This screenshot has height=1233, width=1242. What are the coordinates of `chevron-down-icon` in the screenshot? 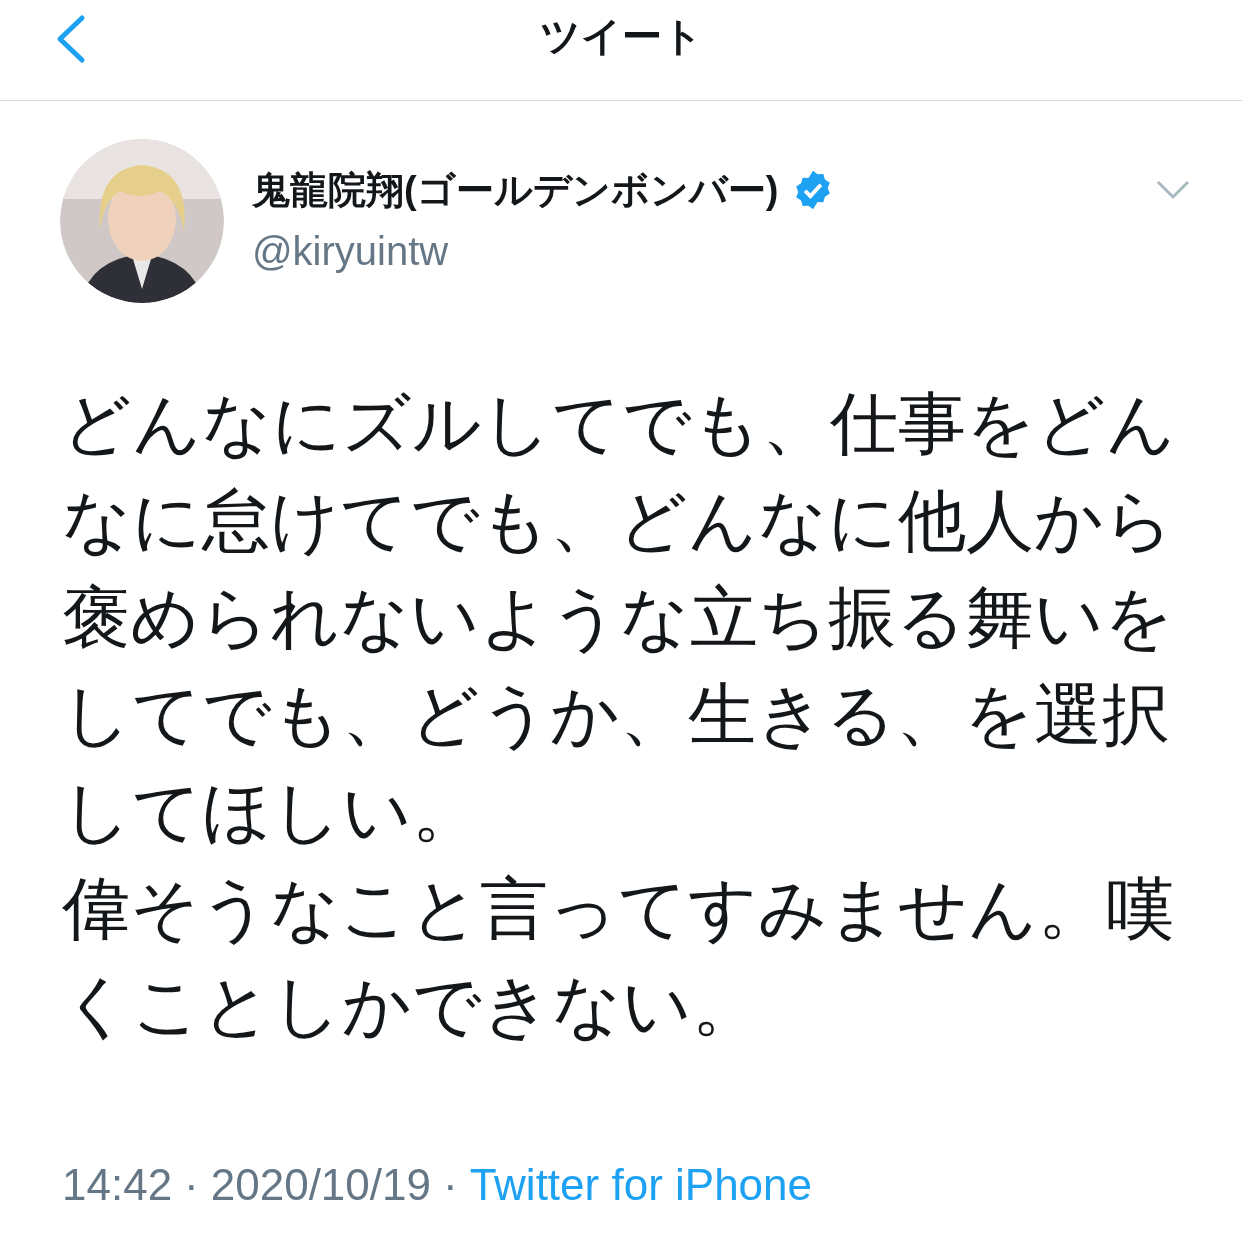 It's located at (1173, 190).